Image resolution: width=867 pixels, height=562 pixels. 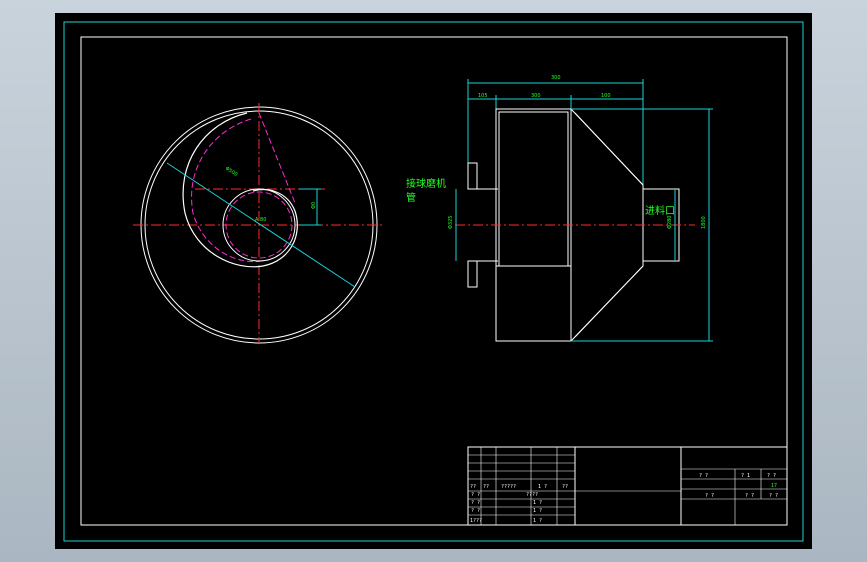 I want to click on cone-top, so click(x=607, y=148).